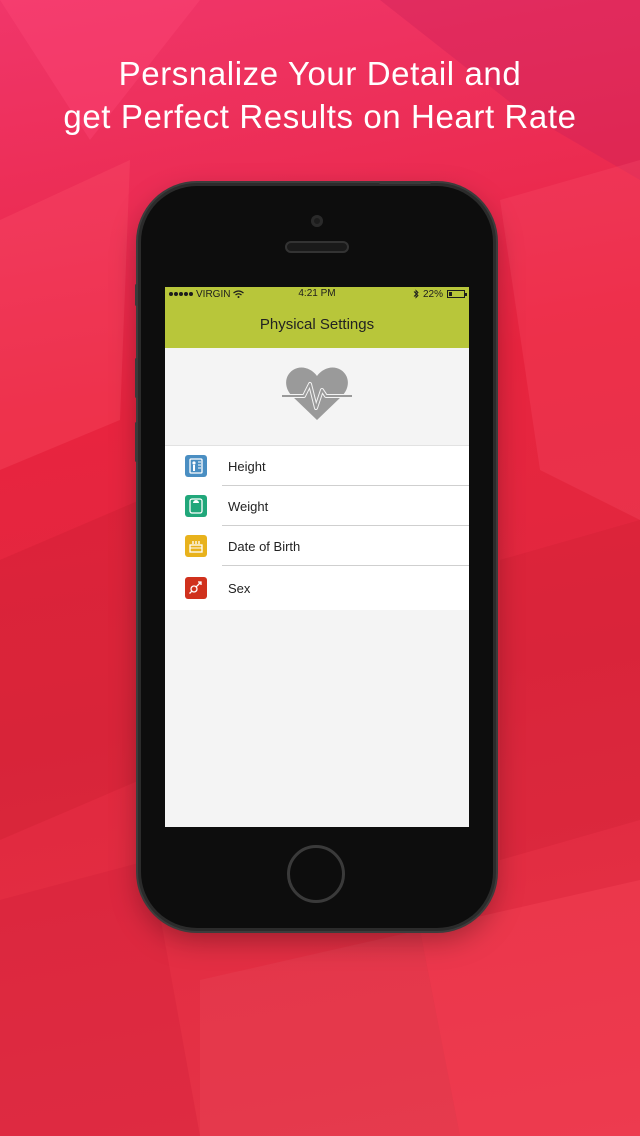 Image resolution: width=640 pixels, height=1136 pixels. Describe the element at coordinates (317, 546) in the screenshot. I see `settings-row-date-of-birth: Date of Birth` at that location.